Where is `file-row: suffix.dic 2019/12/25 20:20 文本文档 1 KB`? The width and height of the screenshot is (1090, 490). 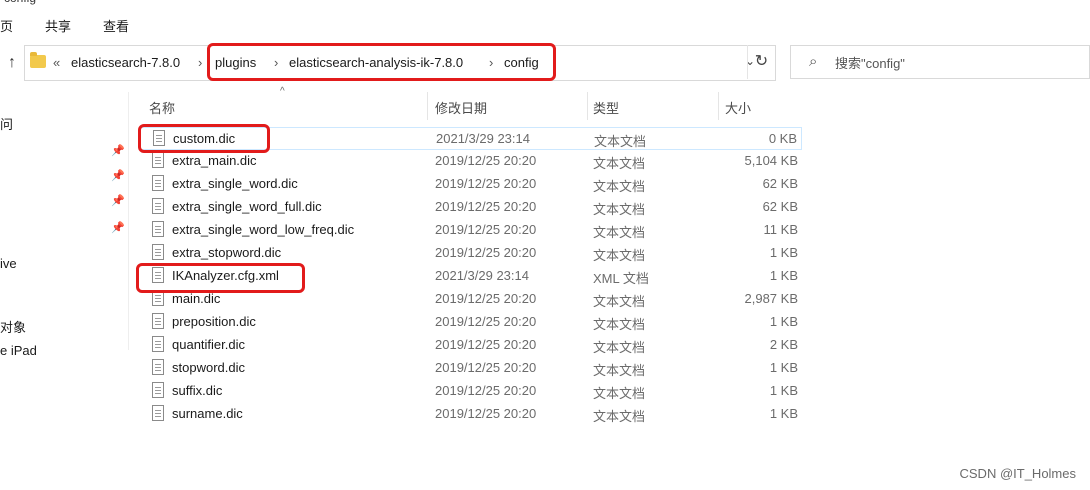
file-row: suffix.dic 2019/12/25 20:20 文本文档 1 KB is located at coordinates (471, 391).